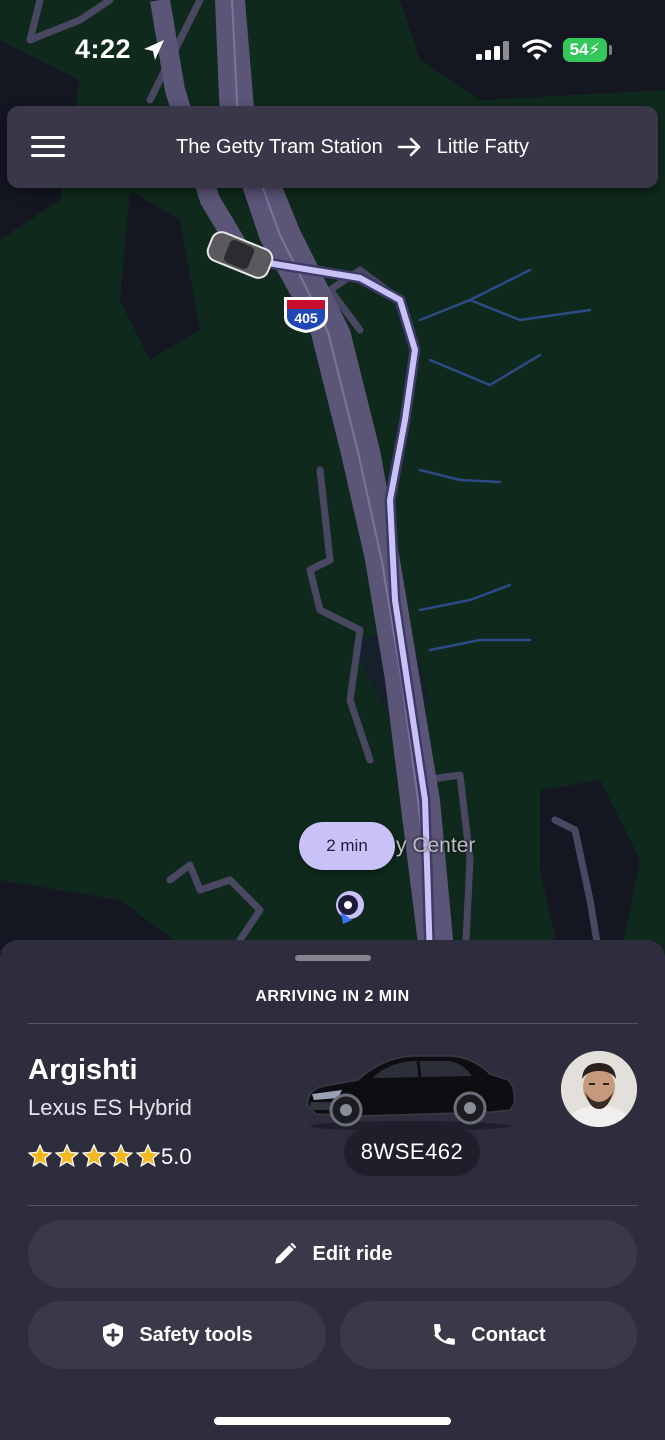 The image size is (665, 1440). Describe the element at coordinates (286, 1253) in the screenshot. I see `pencil-icon` at that location.